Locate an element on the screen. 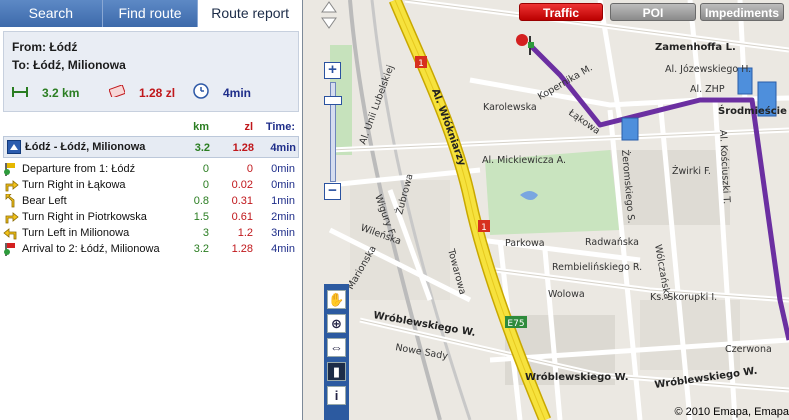 The width and height of the screenshot is (789, 420). step-row: Turn Right in Łąkowa 0 0.02 0min is located at coordinates (151, 185).